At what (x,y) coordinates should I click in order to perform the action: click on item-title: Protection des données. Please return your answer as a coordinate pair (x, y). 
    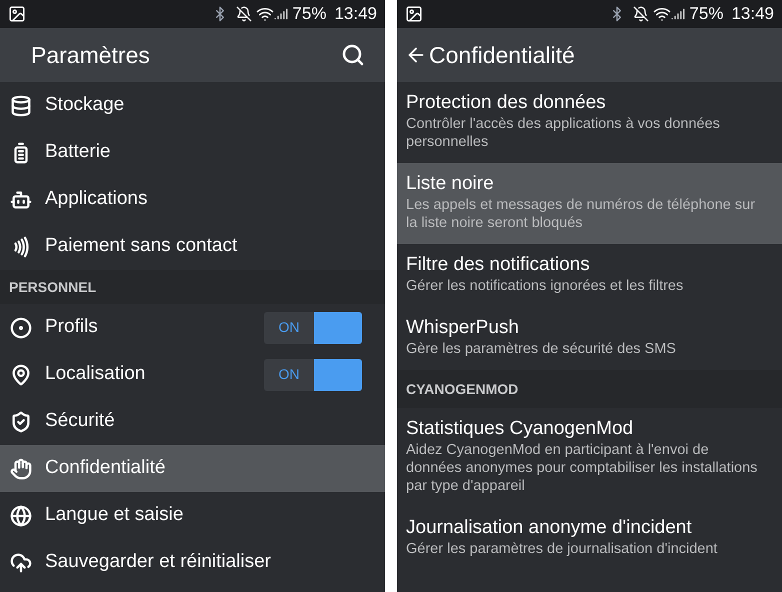
    Looking at the image, I should click on (506, 103).